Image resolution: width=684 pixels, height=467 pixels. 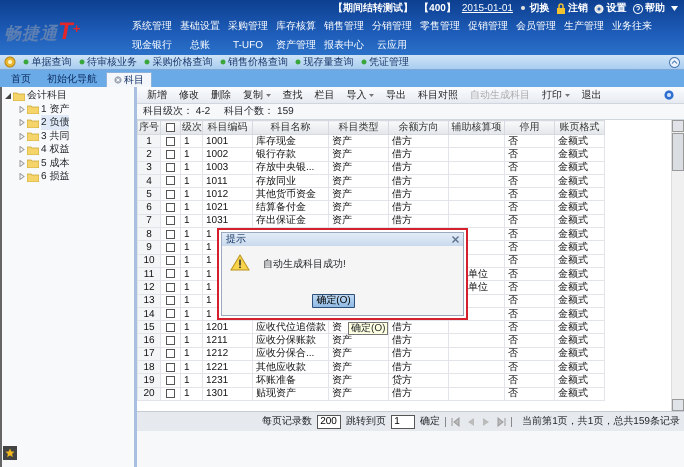 What do you see at coordinates (152, 45) in the screenshot?
I see `menu-item: 现金银行` at bounding box center [152, 45].